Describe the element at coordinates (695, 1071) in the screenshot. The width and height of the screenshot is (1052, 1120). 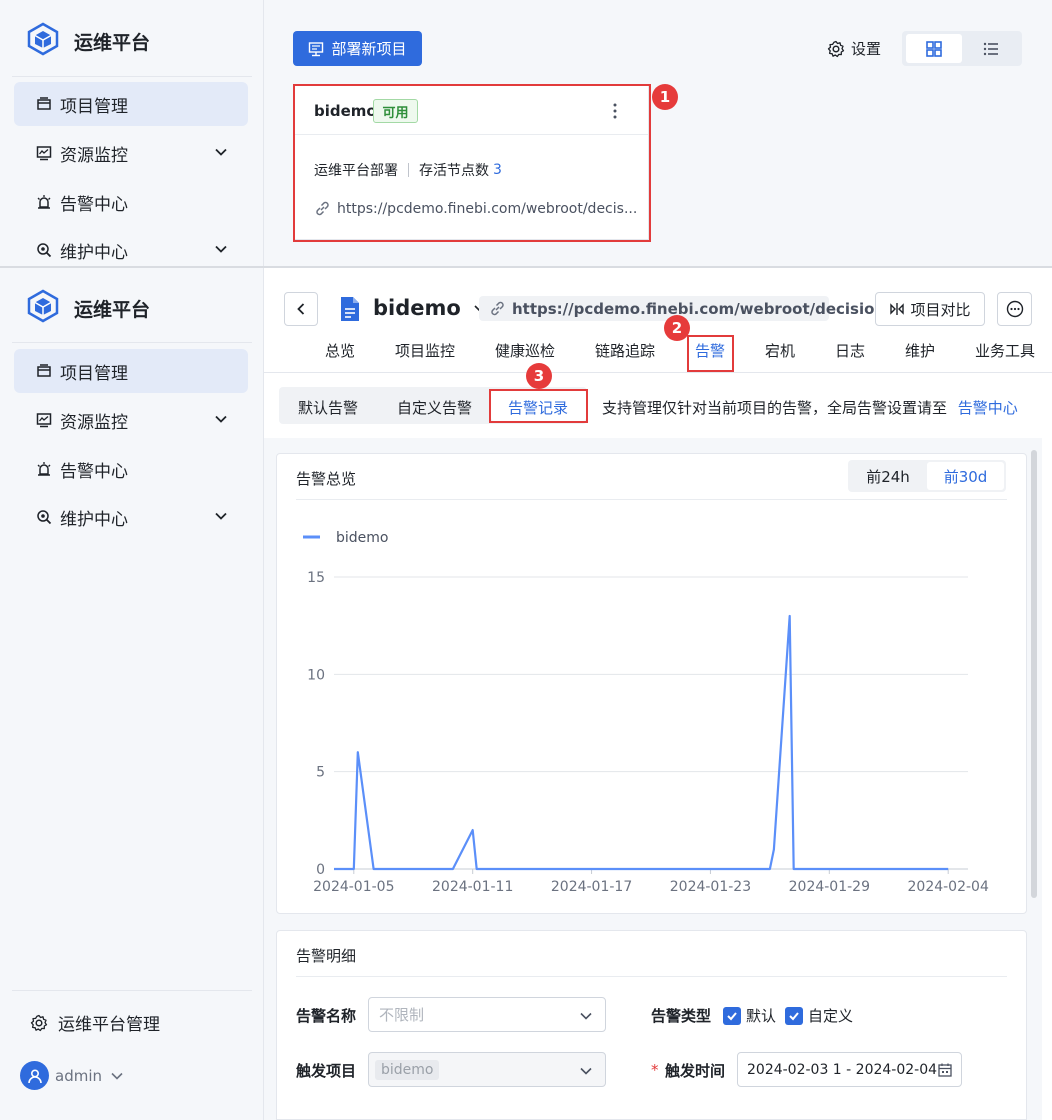
I see `trigger-time-label: 触发时间` at that location.